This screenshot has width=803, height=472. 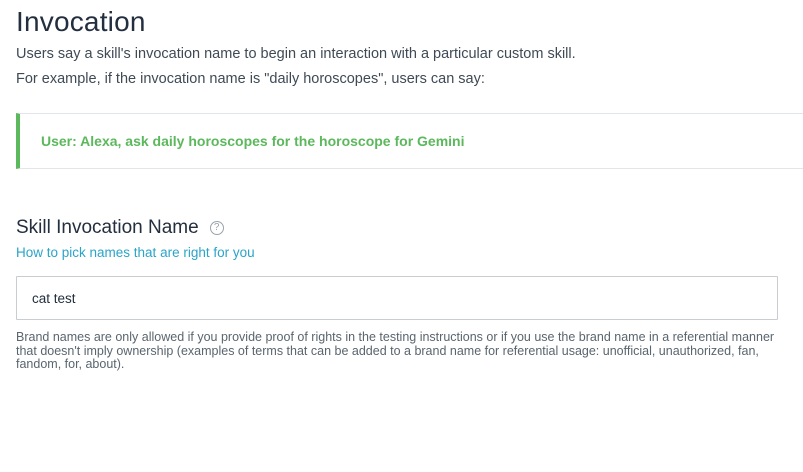 I want to click on skill-invocation-name-input, so click(x=397, y=298).